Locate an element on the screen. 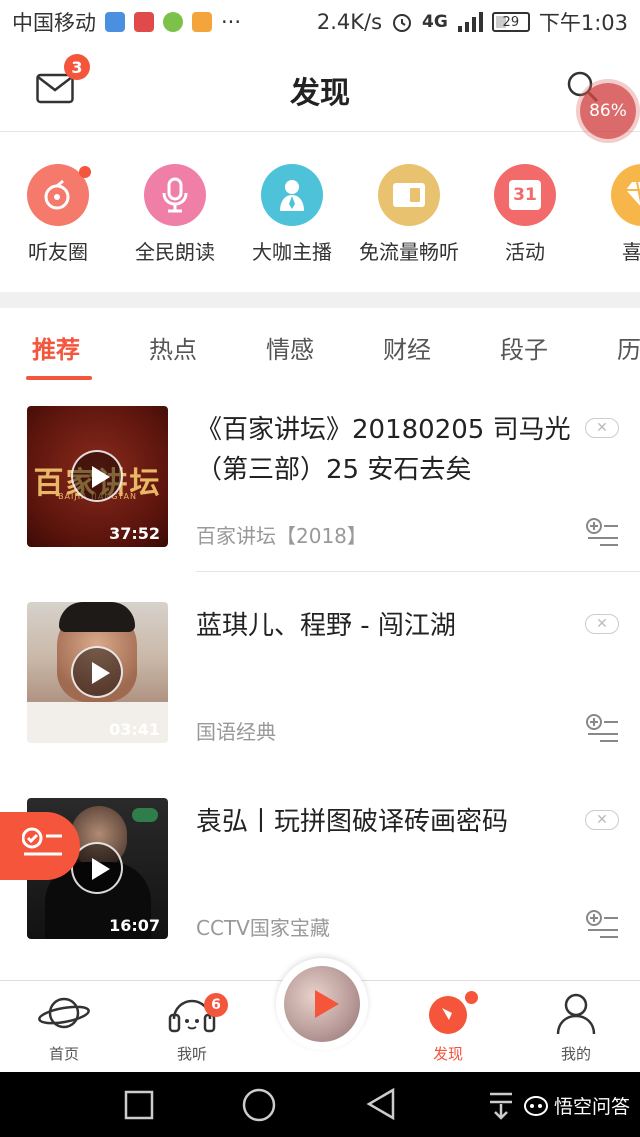 The height and width of the screenshot is (1137, 640). cover-image: 03:41 is located at coordinates (97, 672).